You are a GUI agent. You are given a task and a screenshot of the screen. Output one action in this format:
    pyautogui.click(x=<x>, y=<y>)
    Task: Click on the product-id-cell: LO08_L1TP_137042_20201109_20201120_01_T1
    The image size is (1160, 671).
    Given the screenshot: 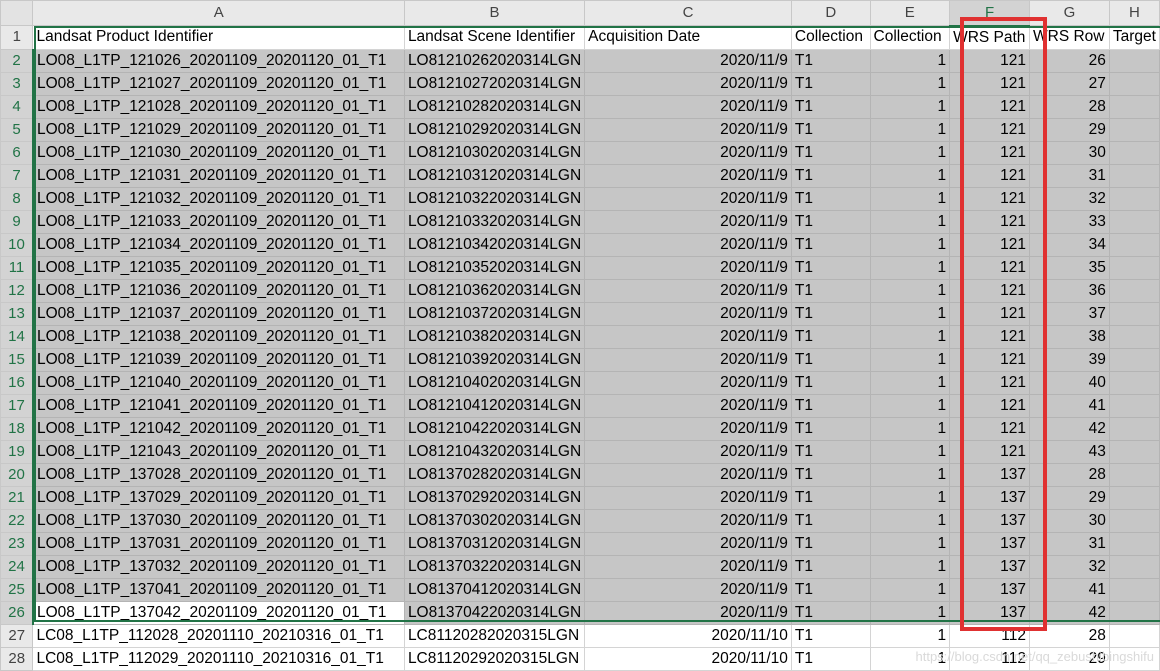 What is the action you would take?
    pyautogui.click(x=218, y=612)
    